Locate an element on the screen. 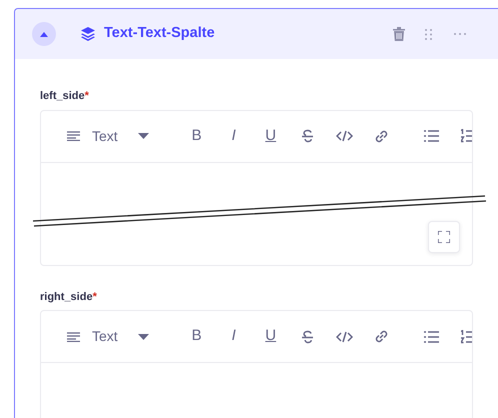  layers-icon is located at coordinates (88, 34).